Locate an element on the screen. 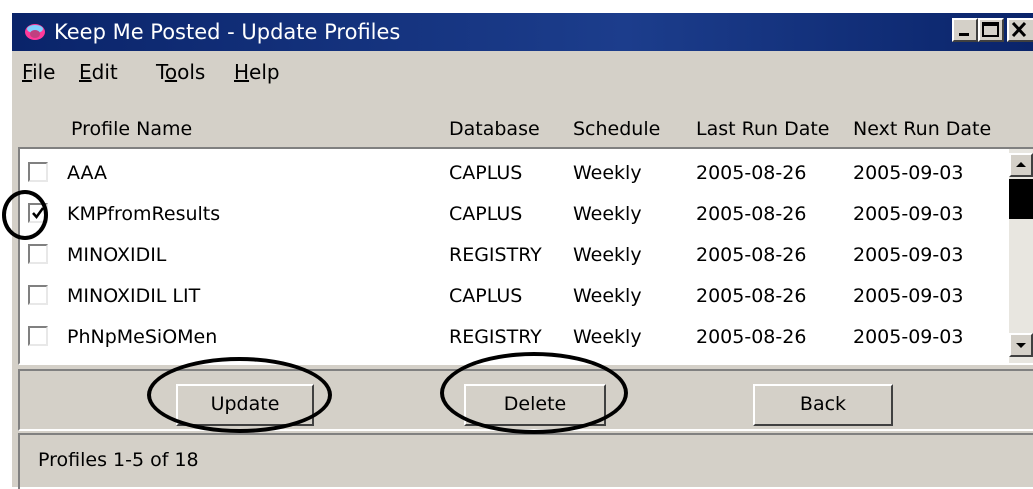 The image size is (1033, 489). scroll-down-button is located at coordinates (1021, 345).